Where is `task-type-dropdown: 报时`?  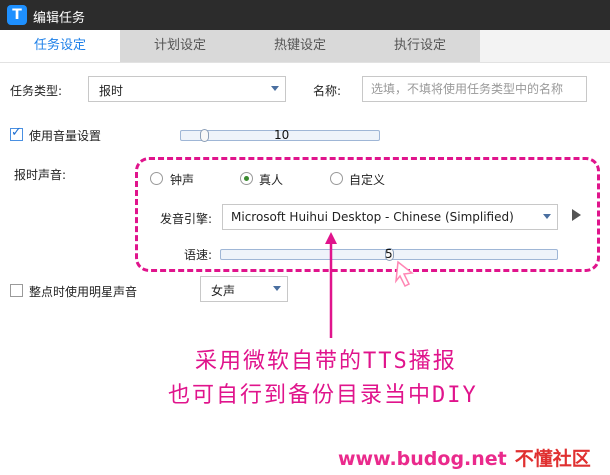 task-type-dropdown: 报时 is located at coordinates (187, 89).